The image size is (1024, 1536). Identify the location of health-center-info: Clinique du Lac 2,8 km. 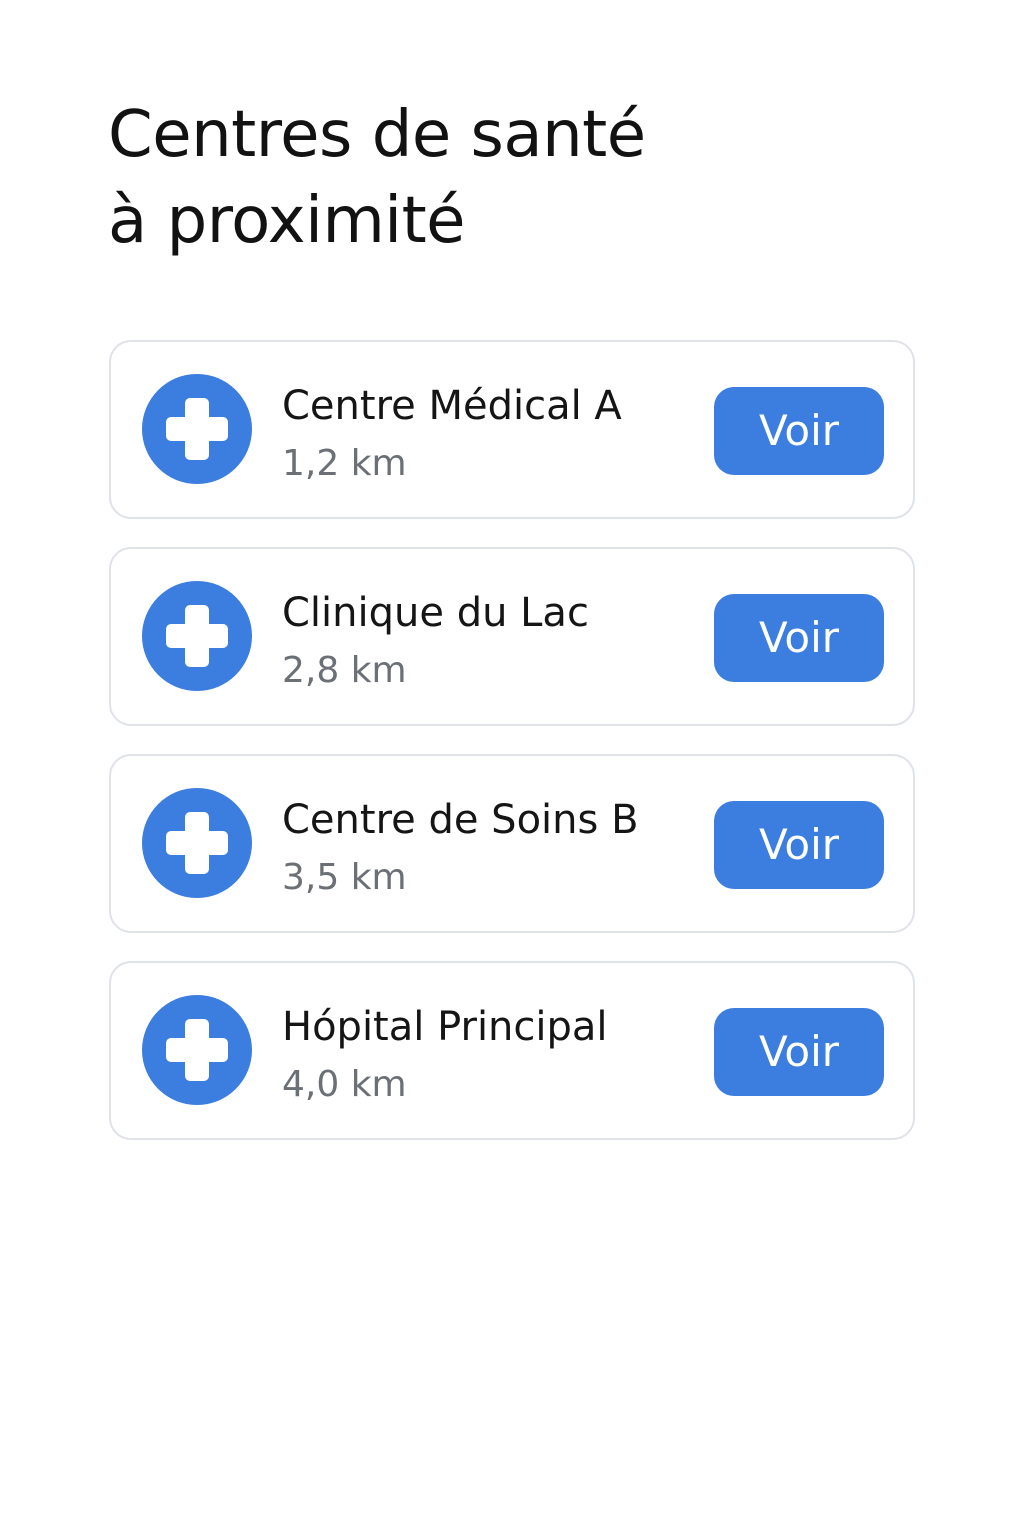
(435, 640).